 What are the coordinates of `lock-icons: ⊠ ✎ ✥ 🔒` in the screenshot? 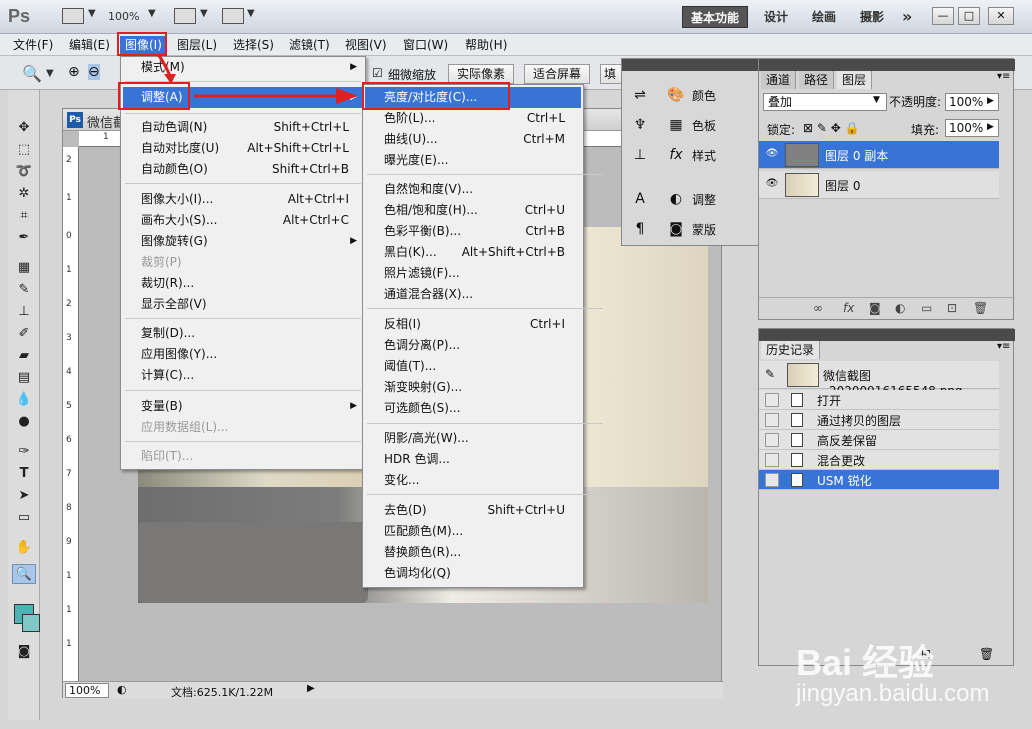 It's located at (831, 128).